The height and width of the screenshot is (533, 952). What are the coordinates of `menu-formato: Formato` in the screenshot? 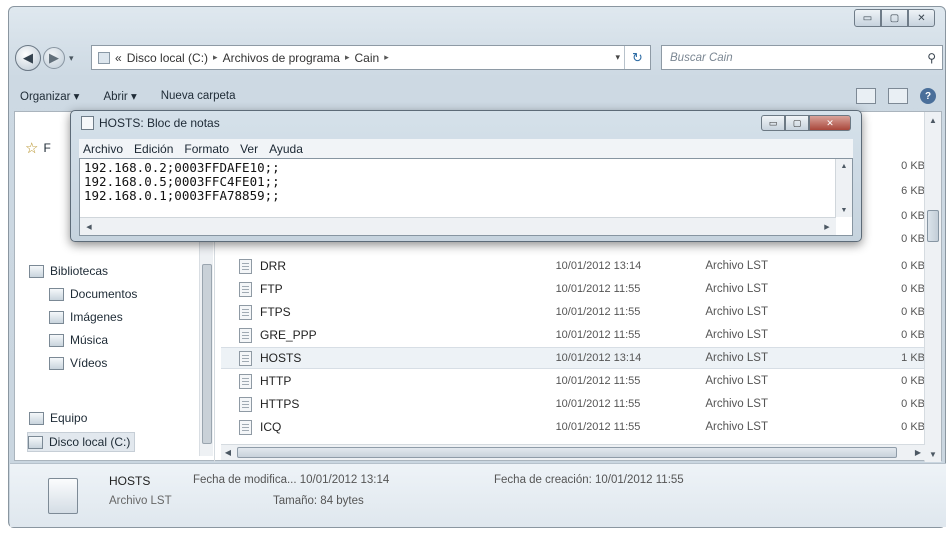 It's located at (206, 149).